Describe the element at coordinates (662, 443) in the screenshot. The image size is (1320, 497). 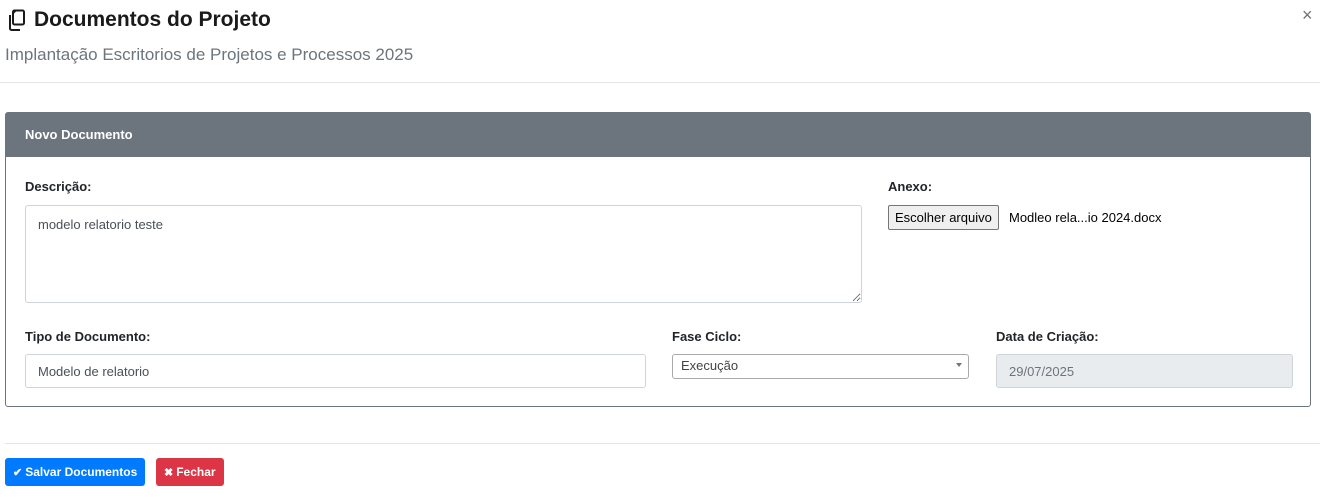
I see `footer-divider` at that location.